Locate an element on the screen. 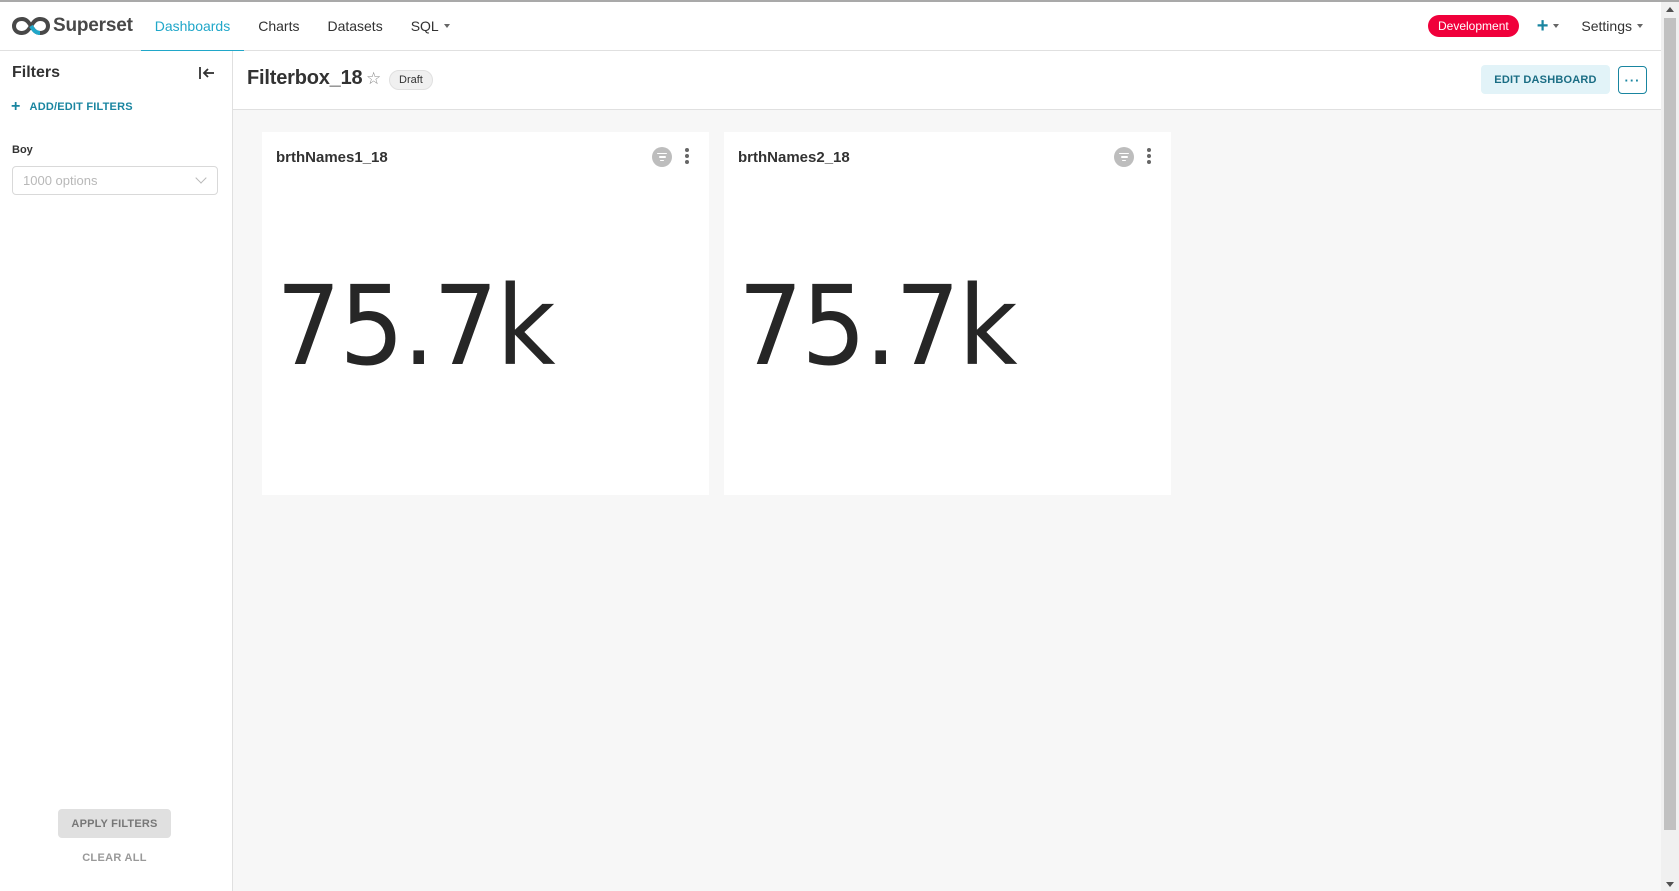 Image resolution: width=1679 pixels, height=891 pixels. add-edit-filters-button: + ADD/EDIT FILTERS is located at coordinates (72, 107).